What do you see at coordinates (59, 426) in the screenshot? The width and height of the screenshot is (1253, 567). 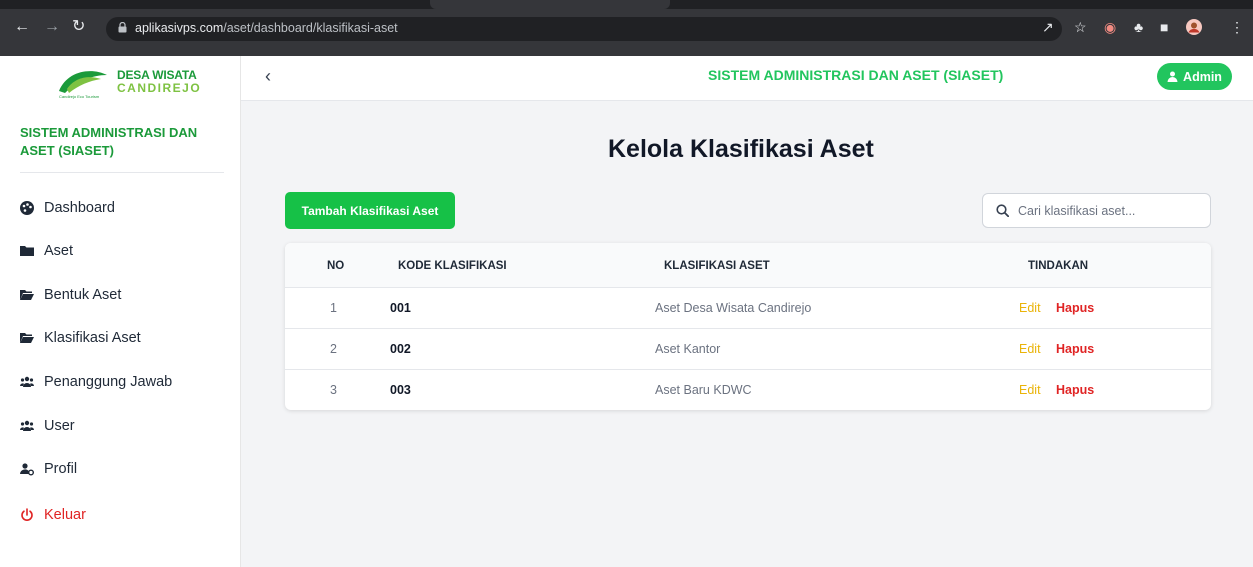 I see `sidebar-item-label: User` at bounding box center [59, 426].